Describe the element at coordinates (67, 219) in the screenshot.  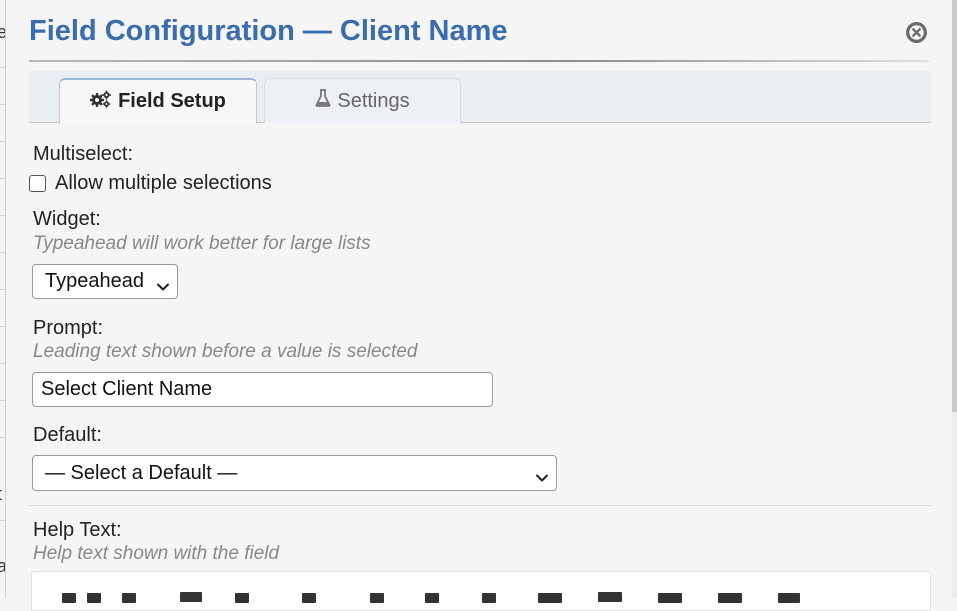
I see `widget-label: Widget:` at that location.